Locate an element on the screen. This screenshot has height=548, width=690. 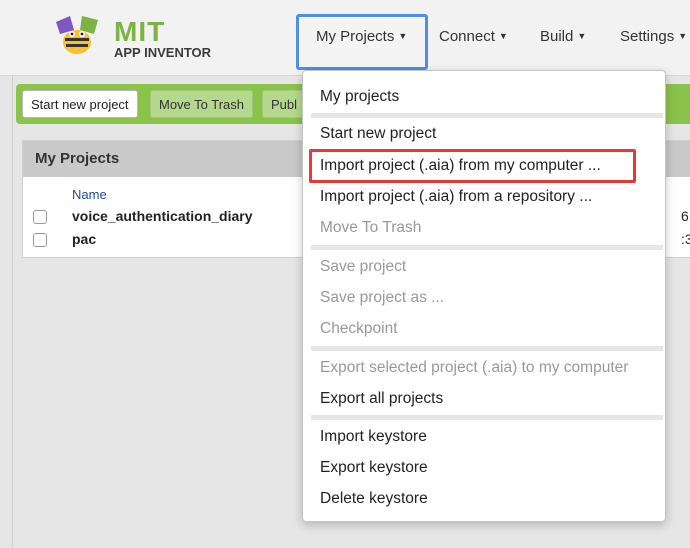
app-inventor-logo: MIT APP INVENTOR is located at coordinates (137, 39).